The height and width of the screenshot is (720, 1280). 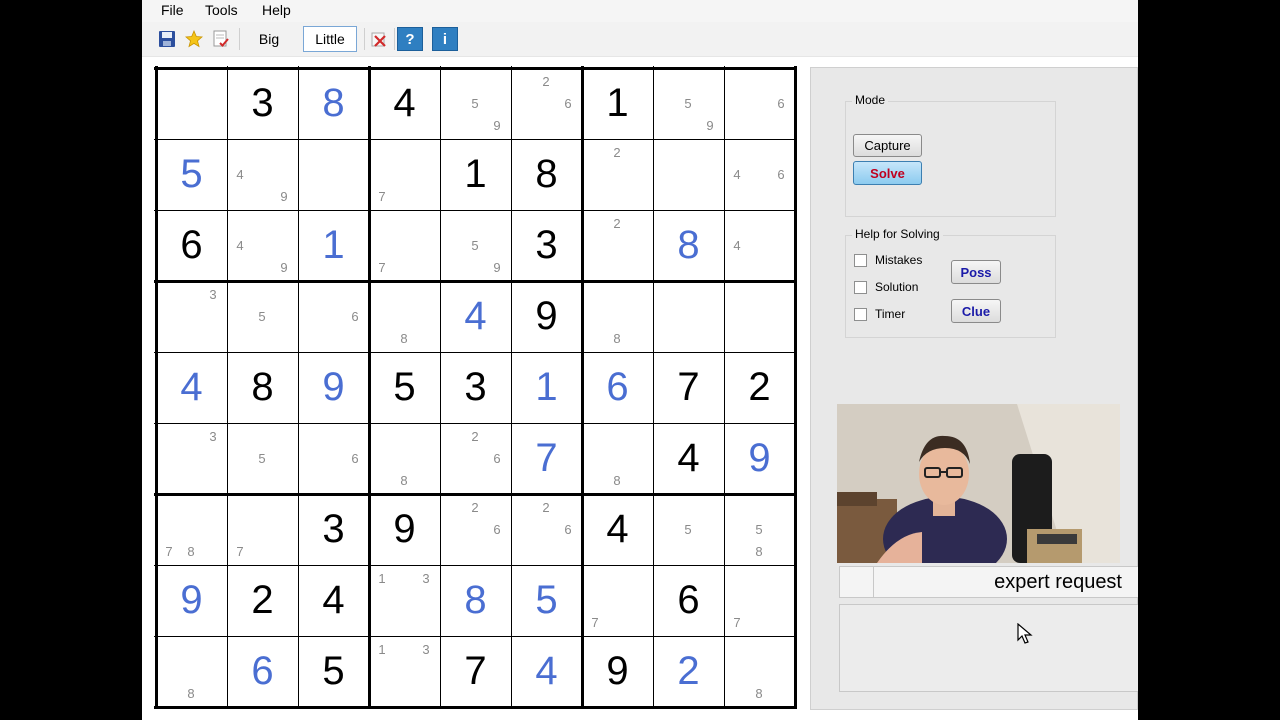 What do you see at coordinates (759, 529) in the screenshot?
I see `sudoku-cell: 58` at bounding box center [759, 529].